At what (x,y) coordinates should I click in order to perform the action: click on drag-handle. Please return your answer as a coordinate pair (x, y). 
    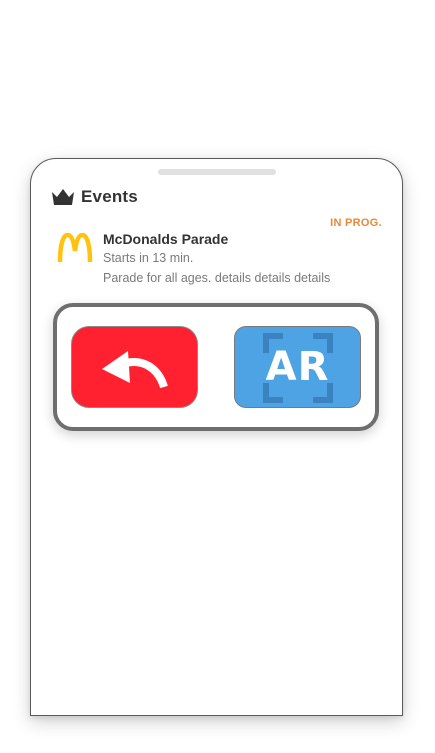
    Looking at the image, I should click on (217, 172).